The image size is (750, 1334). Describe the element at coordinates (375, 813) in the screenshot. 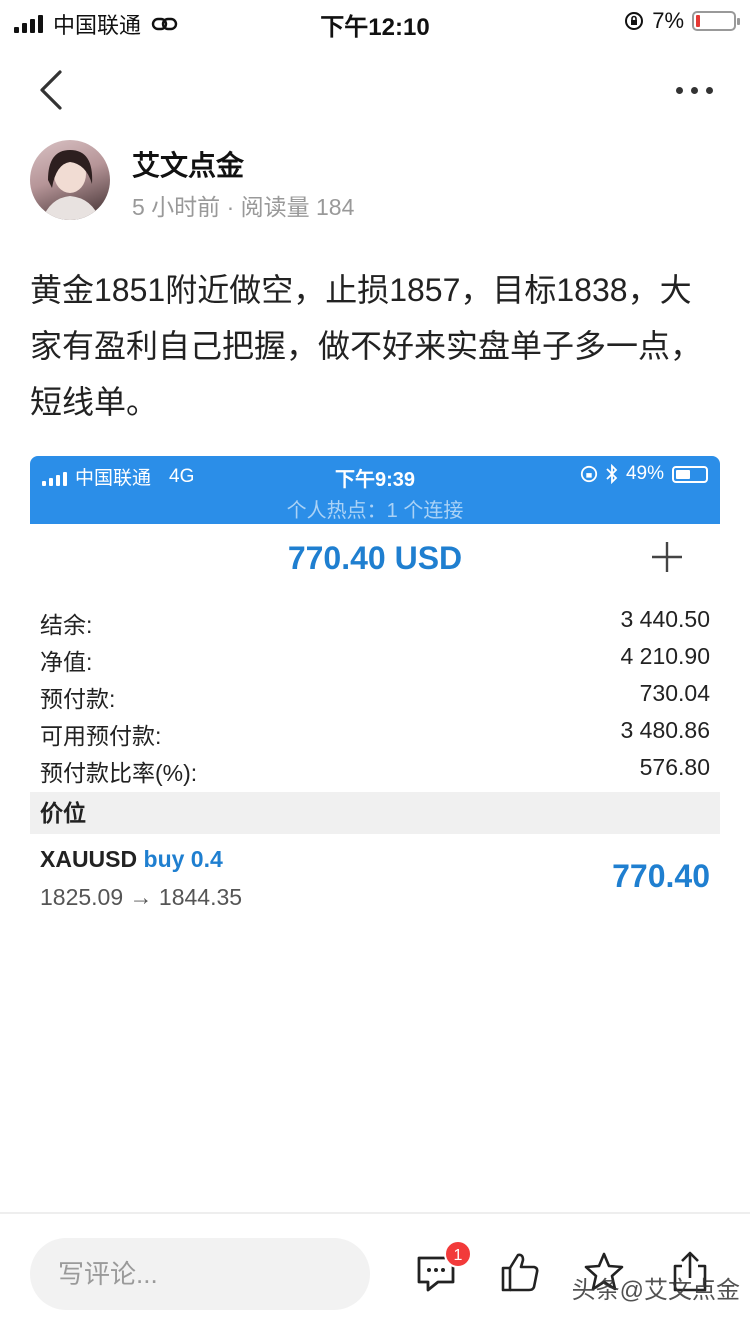

I see `positions-section-header: 价位` at that location.